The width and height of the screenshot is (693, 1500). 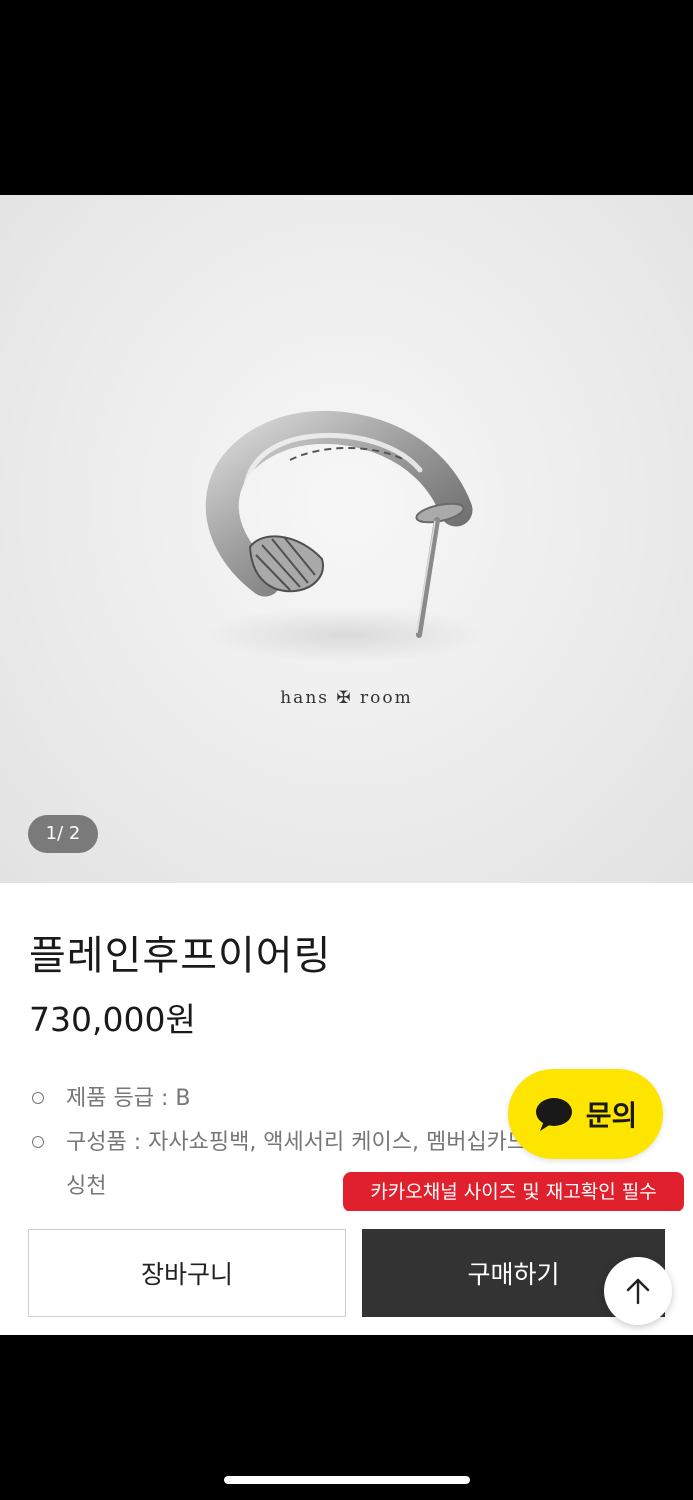 I want to click on earring-illustration, so click(x=345, y=536).